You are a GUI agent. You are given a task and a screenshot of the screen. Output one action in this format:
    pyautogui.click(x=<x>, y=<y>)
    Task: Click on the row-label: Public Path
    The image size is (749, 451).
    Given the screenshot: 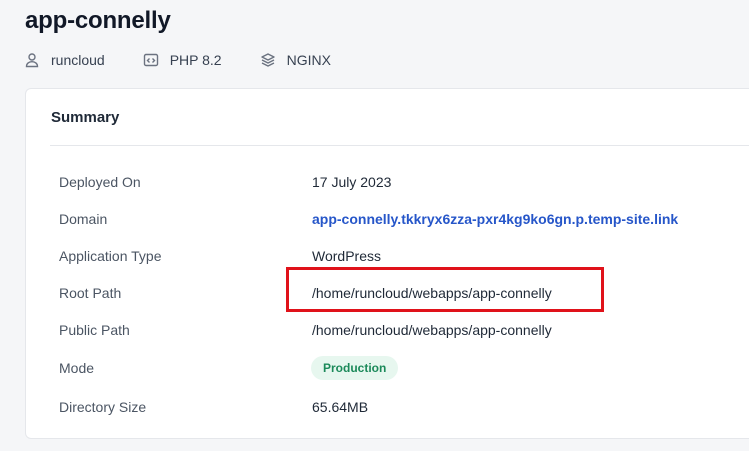 What is the action you would take?
    pyautogui.click(x=94, y=330)
    